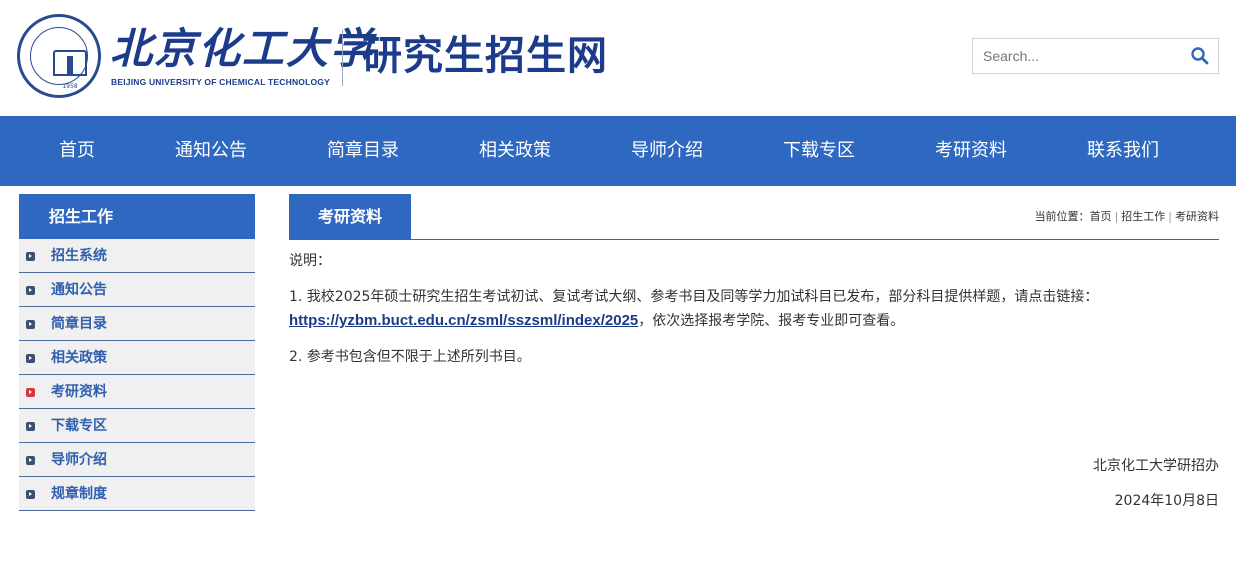  What do you see at coordinates (350, 216) in the screenshot?
I see `content-tab-title: 考研资料` at bounding box center [350, 216].